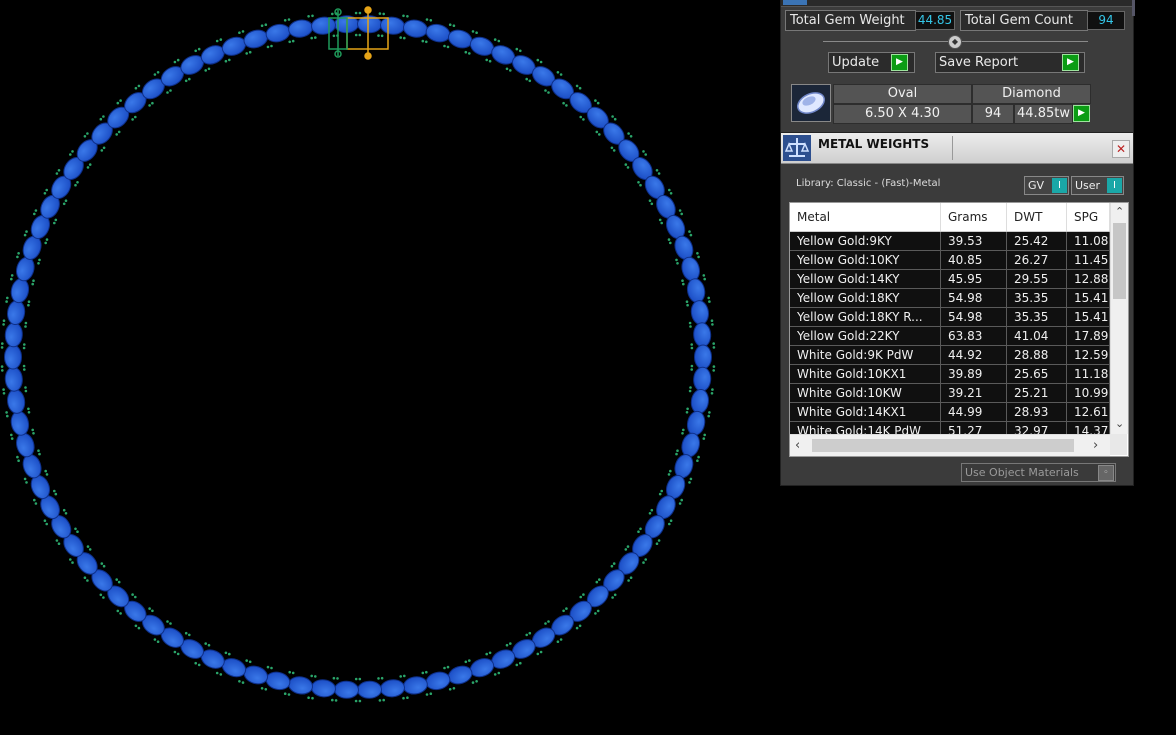 The image size is (1176, 735). Describe the element at coordinates (1038, 472) in the screenshot. I see `use-object-materials-toggle: Use Object Materials ◦` at that location.